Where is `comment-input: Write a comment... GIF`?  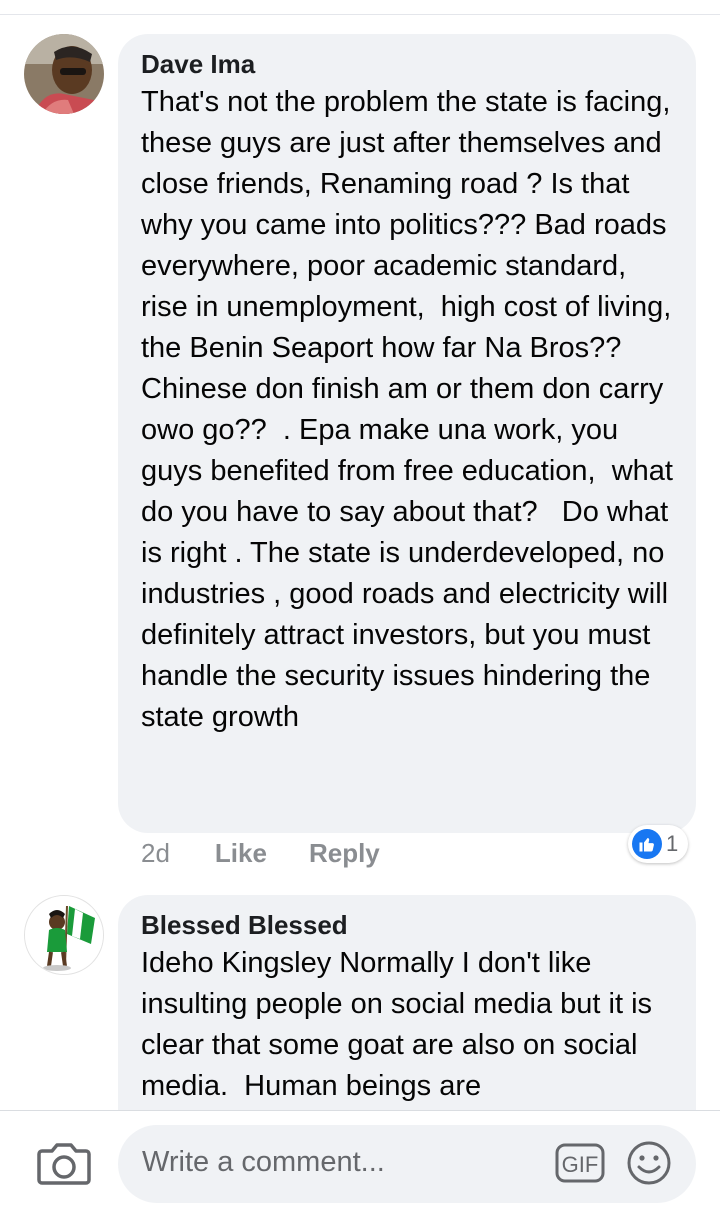
comment-input: Write a comment... GIF is located at coordinates (407, 1164).